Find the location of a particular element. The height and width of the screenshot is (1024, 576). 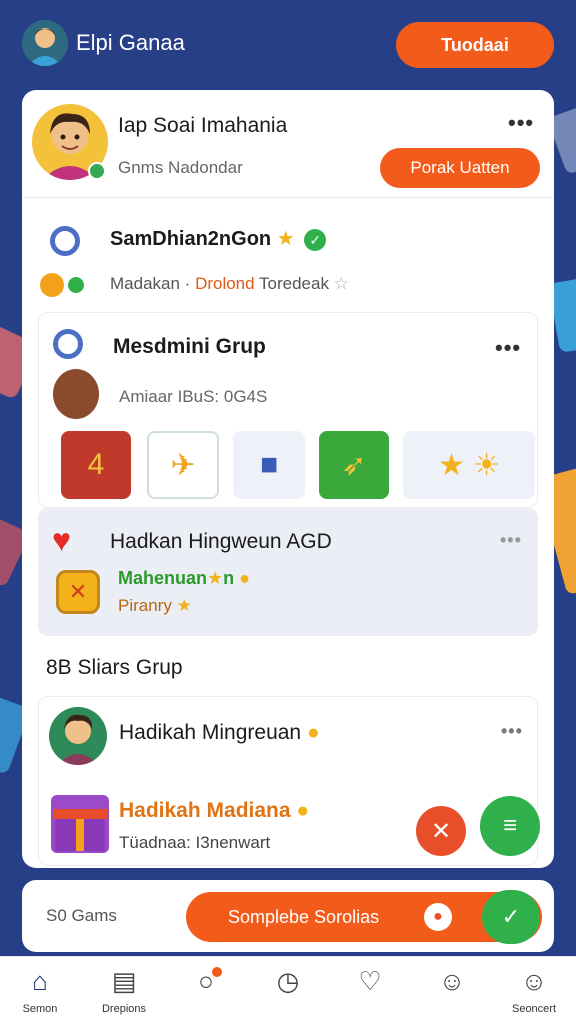

user-row-title: SamDhian2nGon ★ ✓ is located at coordinates (218, 238).